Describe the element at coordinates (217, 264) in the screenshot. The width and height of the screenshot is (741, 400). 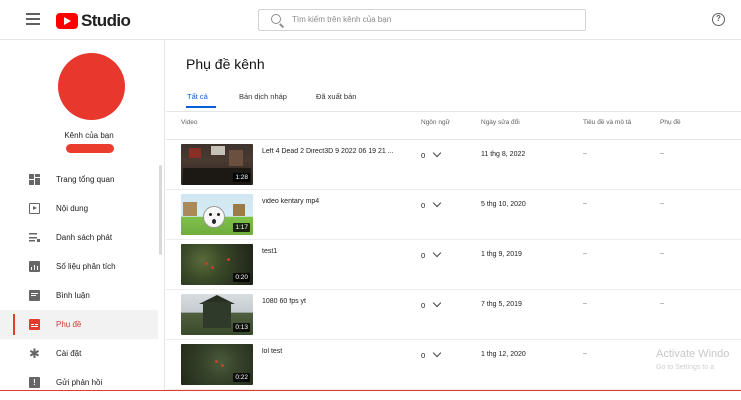
I see `video-thumbnail: 0:20` at that location.